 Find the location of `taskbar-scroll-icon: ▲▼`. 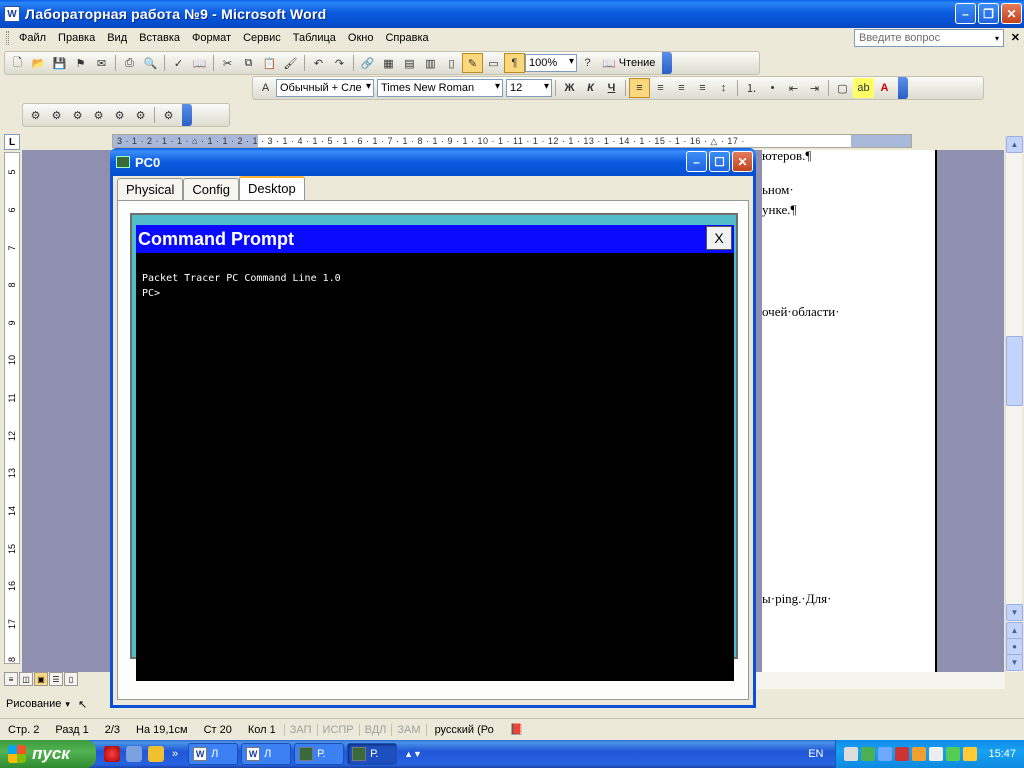

taskbar-scroll-icon: ▲▼ is located at coordinates (413, 754).